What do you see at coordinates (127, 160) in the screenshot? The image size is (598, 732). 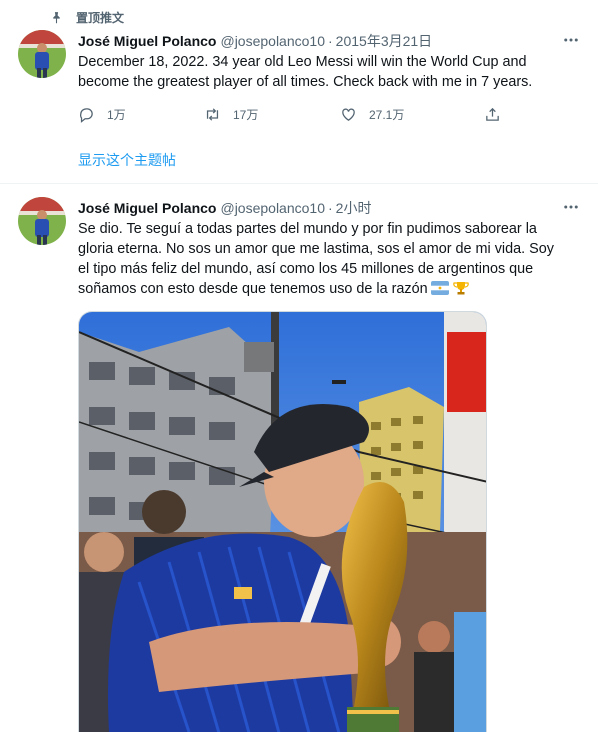 I see `show-thread-link: 显示这个主题帖` at bounding box center [127, 160].